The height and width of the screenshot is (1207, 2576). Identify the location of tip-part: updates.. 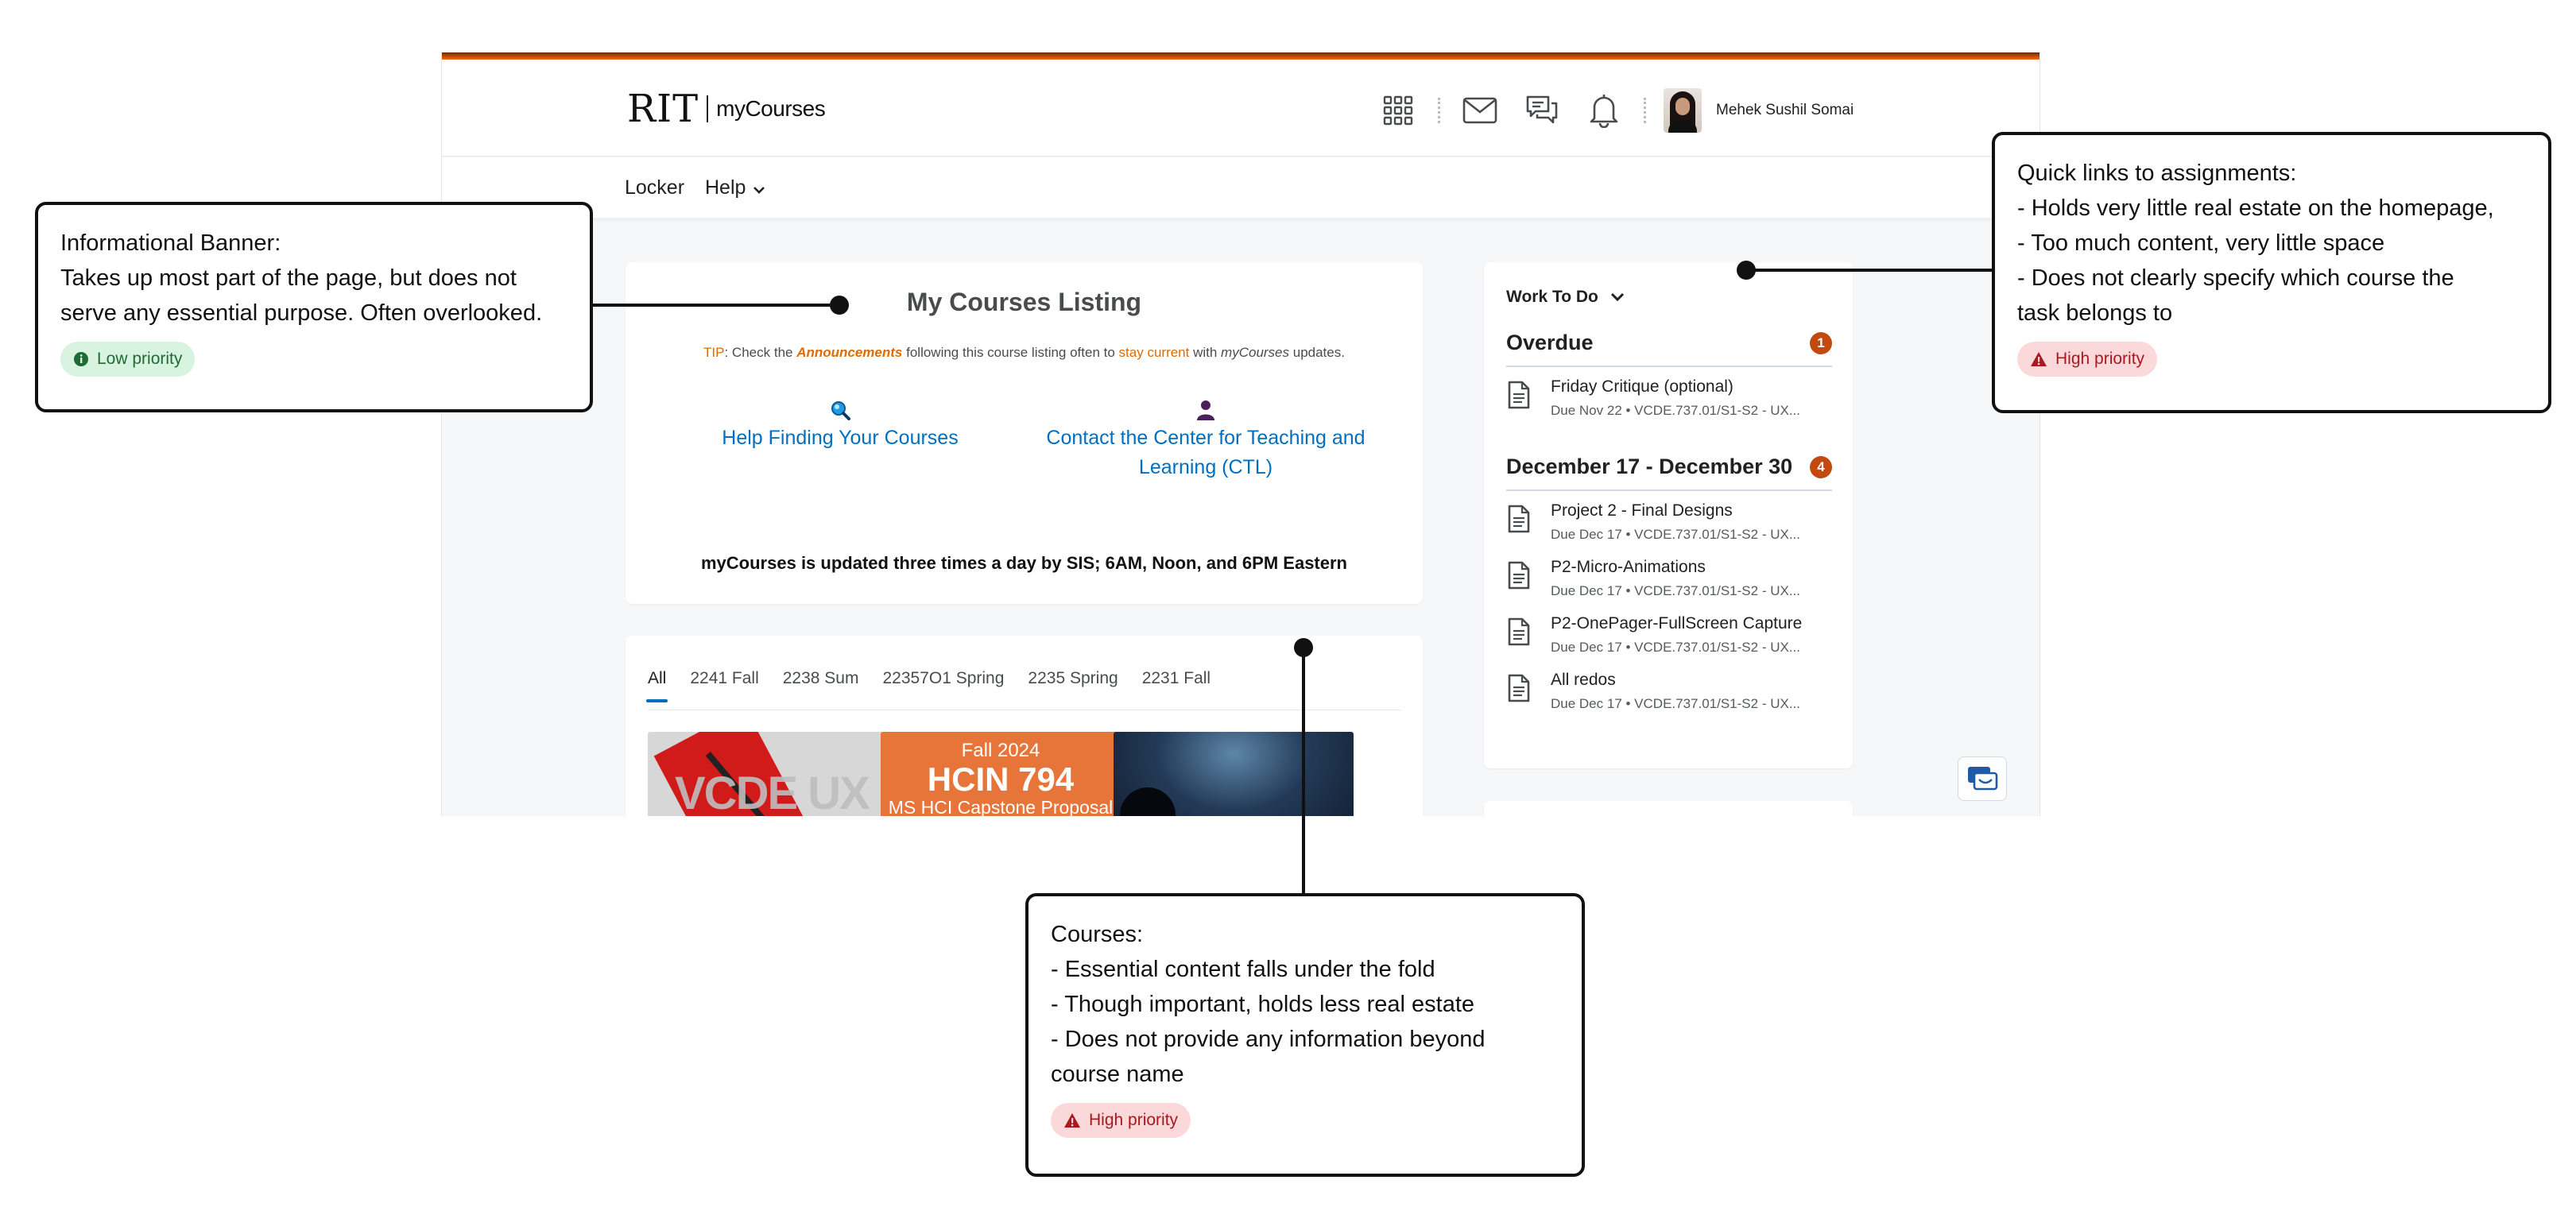
(1317, 353).